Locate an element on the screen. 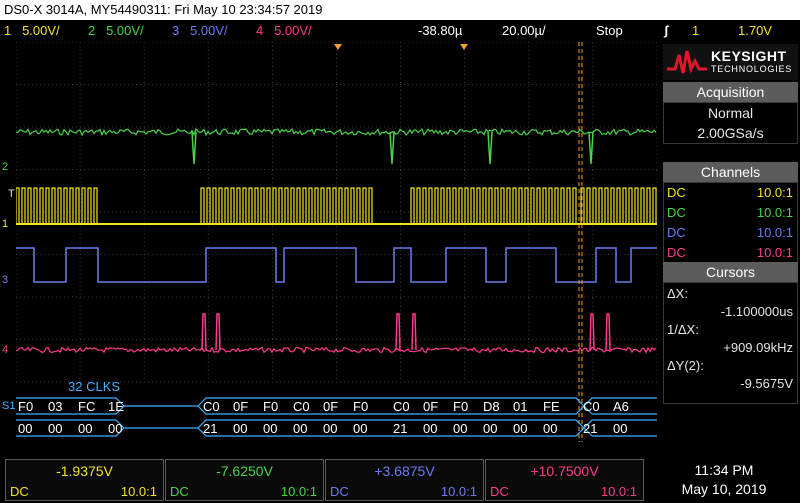 This screenshot has width=800, height=503. keysight-wave-icon is located at coordinates (687, 62).